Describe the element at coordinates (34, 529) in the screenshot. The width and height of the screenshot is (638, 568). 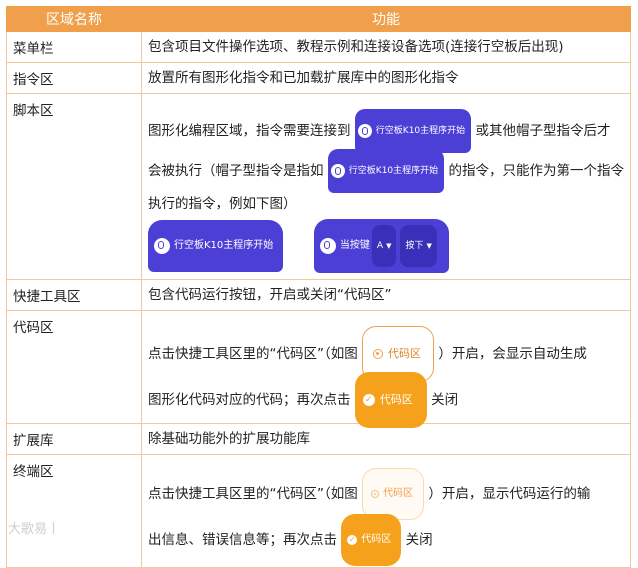
I see `watermark: 大歌易丨` at that location.